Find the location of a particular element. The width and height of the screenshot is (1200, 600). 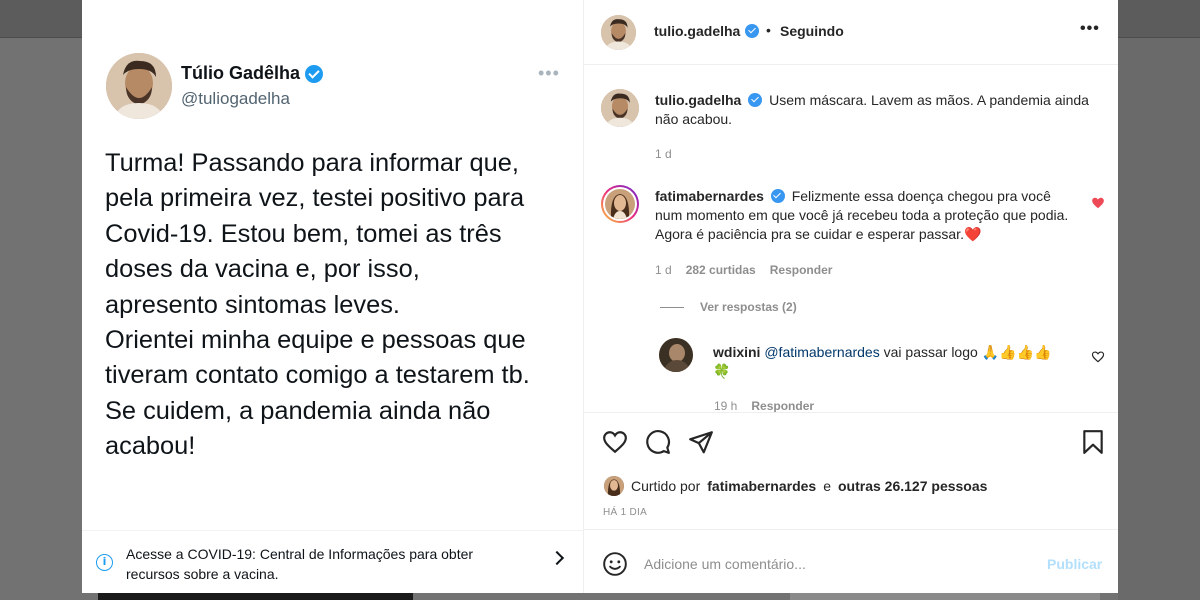

post-timestamp: HÁ 1 DIA is located at coordinates (625, 512).